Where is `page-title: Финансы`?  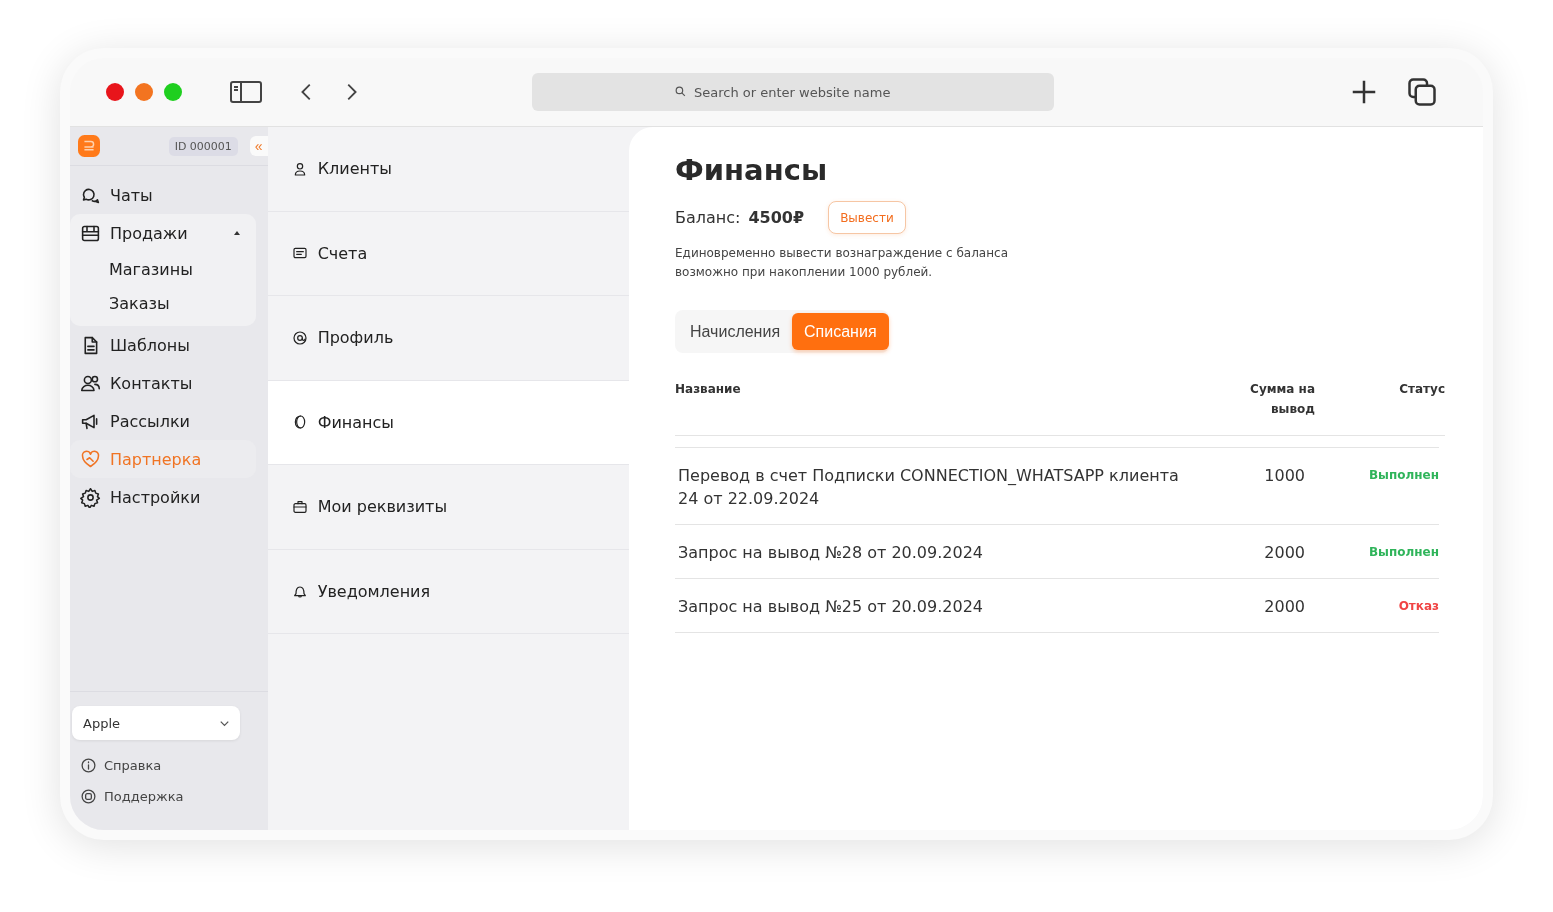 page-title: Финансы is located at coordinates (752, 170).